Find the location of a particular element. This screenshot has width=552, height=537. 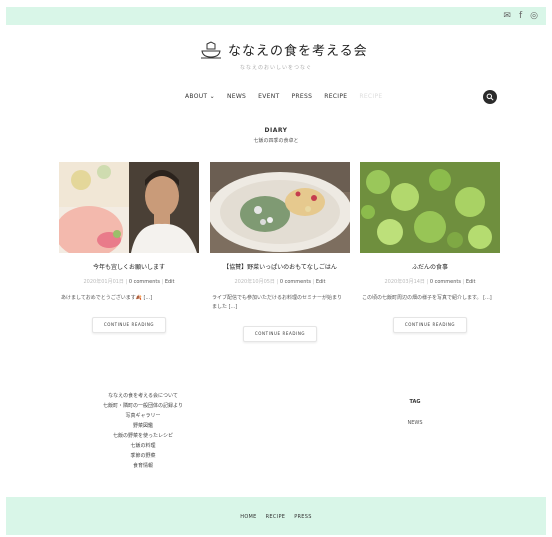

footer-link: 食育情報 is located at coordinates (143, 466).